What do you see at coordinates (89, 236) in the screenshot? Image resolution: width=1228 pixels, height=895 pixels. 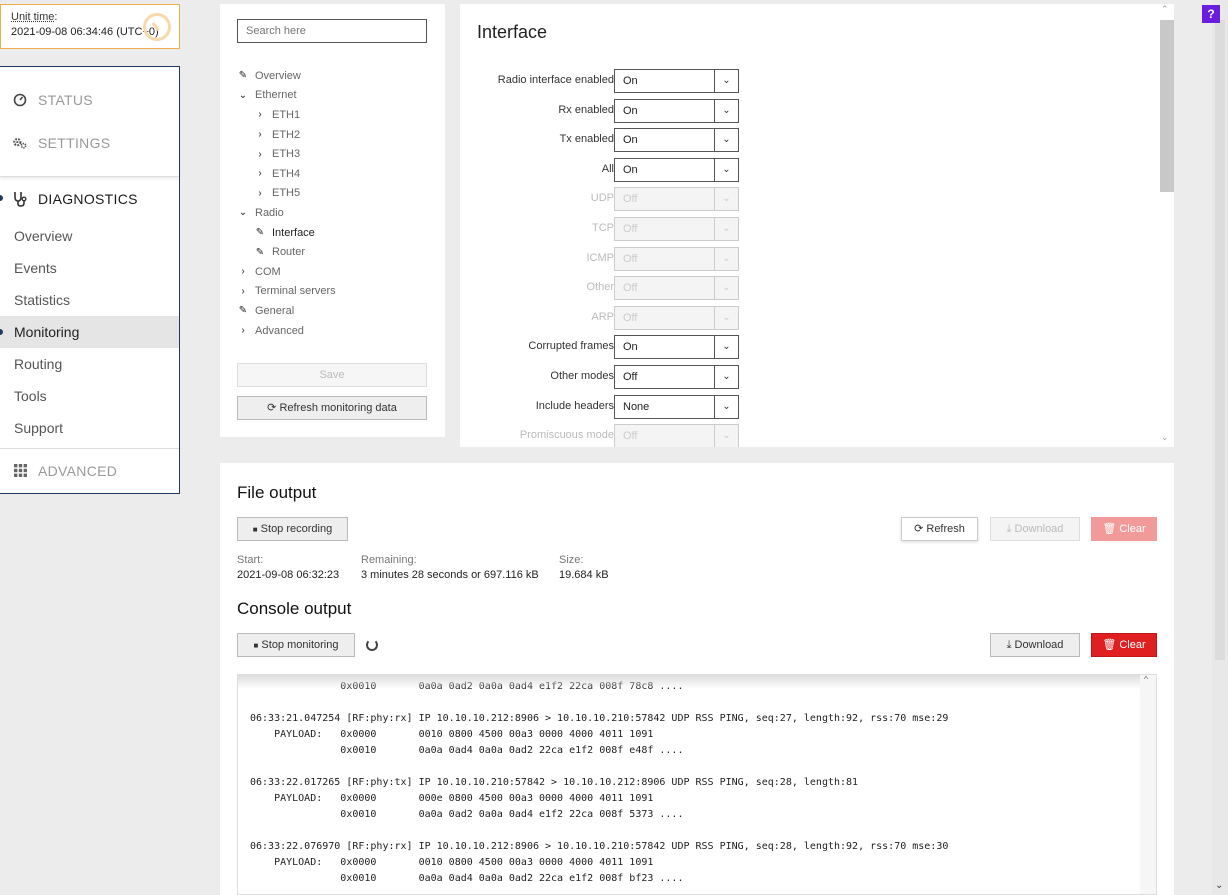 I see `nav-sub-overview: Overview` at bounding box center [89, 236].